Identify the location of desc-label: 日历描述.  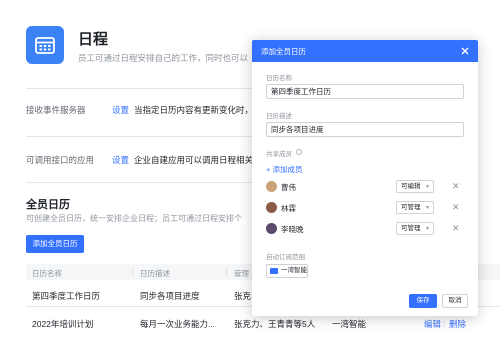
(279, 116).